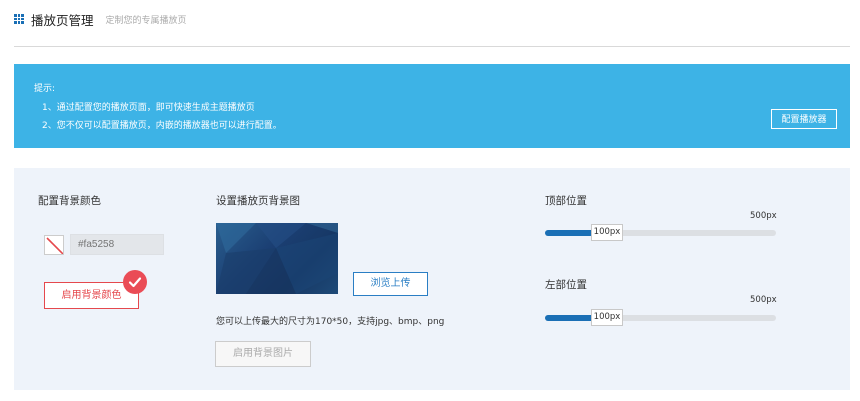 The height and width of the screenshot is (401, 860). I want to click on notice-line-2: 2、您不仅可以配置播放页，内嵌的播放器也可以进行配置。, so click(162, 126).